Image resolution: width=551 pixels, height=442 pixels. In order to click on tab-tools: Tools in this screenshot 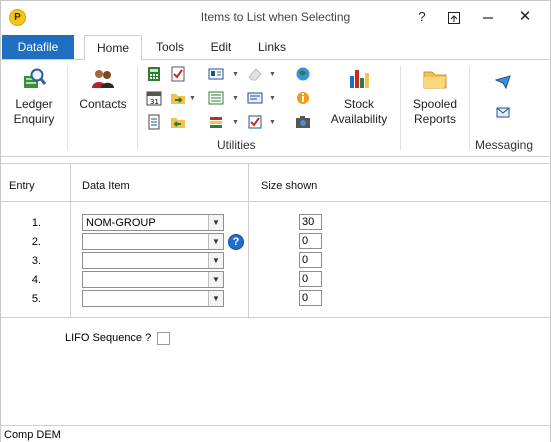, I will do `click(170, 47)`.